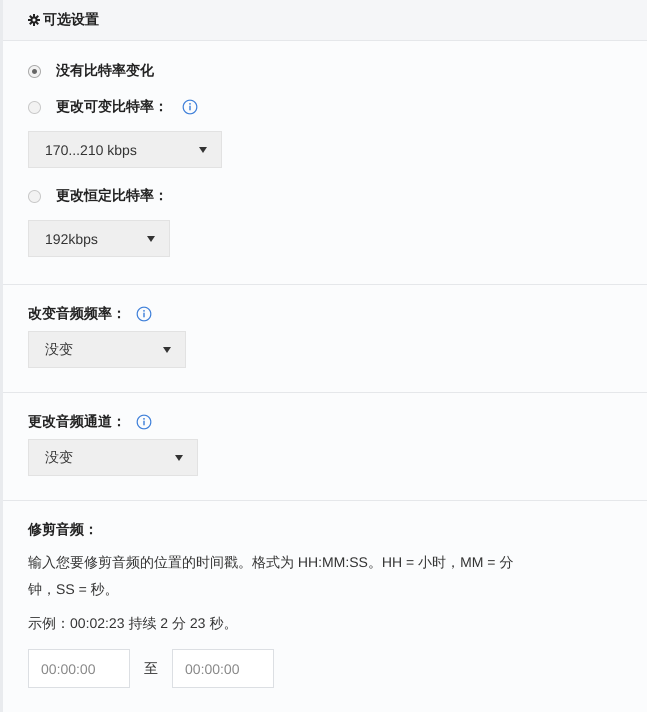  What do you see at coordinates (79, 668) in the screenshot?
I see `start-time-field: 00:00:00` at bounding box center [79, 668].